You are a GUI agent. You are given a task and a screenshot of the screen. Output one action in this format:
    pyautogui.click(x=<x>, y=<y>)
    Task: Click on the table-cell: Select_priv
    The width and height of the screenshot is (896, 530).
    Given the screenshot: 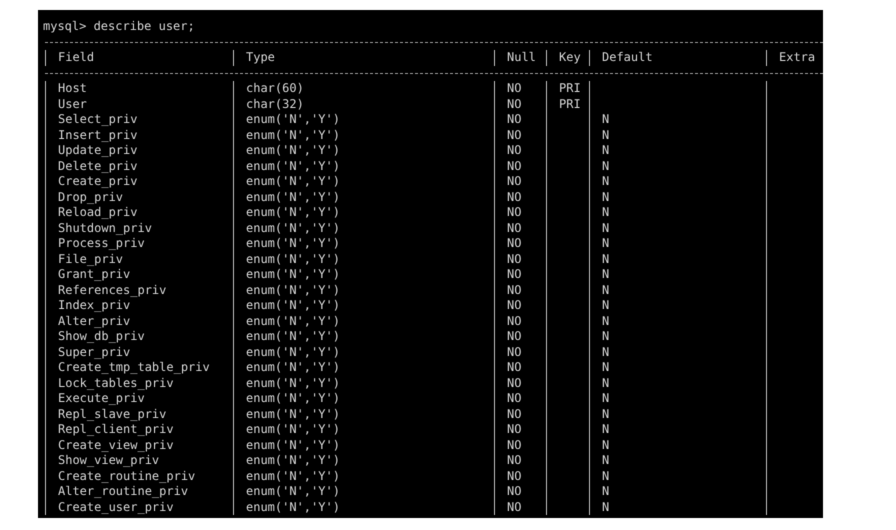 What is the action you would take?
    pyautogui.click(x=98, y=120)
    